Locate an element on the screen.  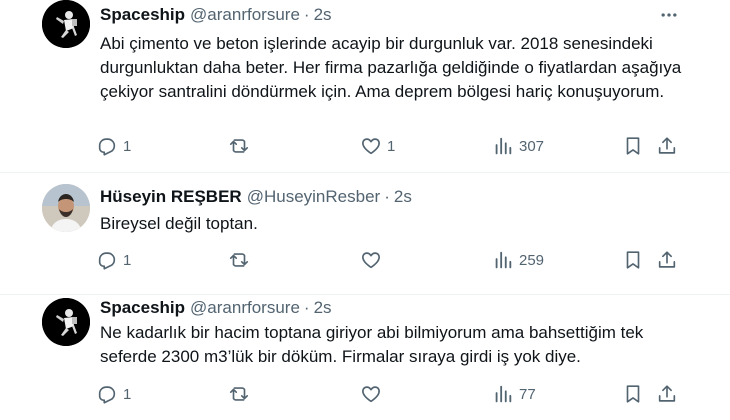
view-count: 307 is located at coordinates (532, 146).